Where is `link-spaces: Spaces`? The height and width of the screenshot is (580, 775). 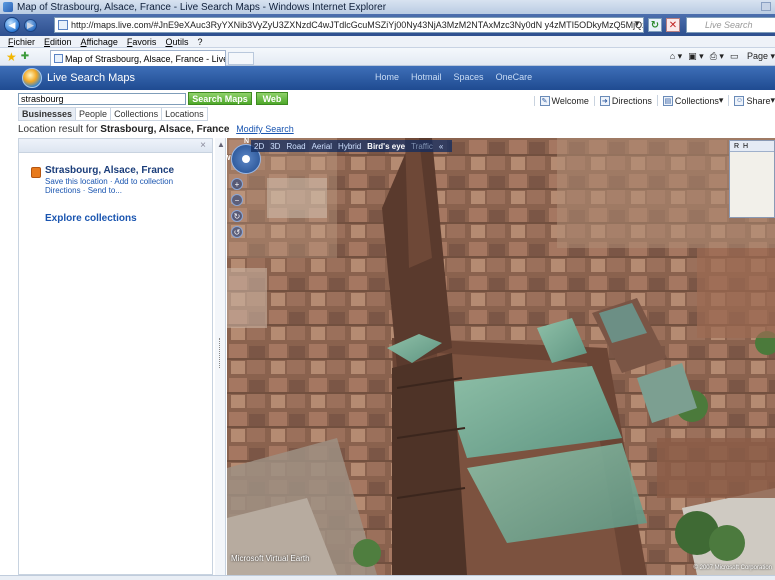
link-spaces: Spaces is located at coordinates (469, 77).